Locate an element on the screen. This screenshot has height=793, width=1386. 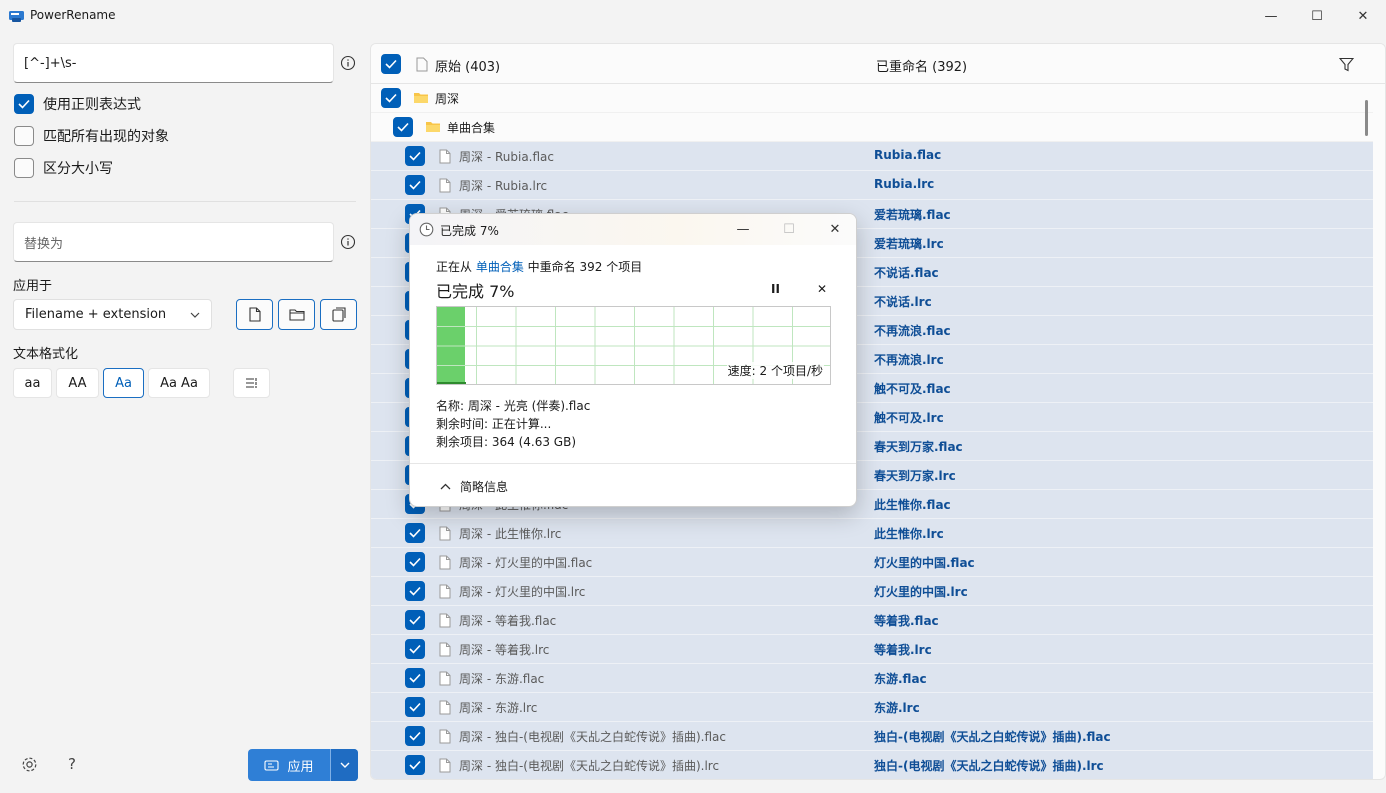
less-details-toggle: 简略信息 is located at coordinates (474, 486).